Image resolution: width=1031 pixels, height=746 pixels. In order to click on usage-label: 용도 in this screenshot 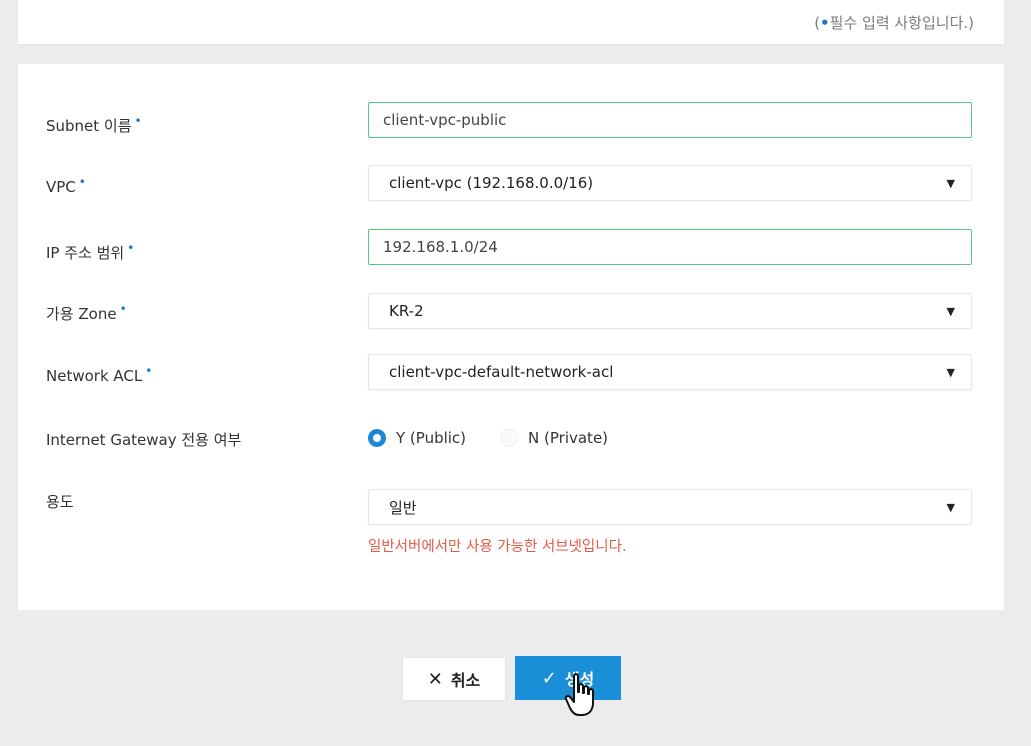, I will do `click(60, 501)`.